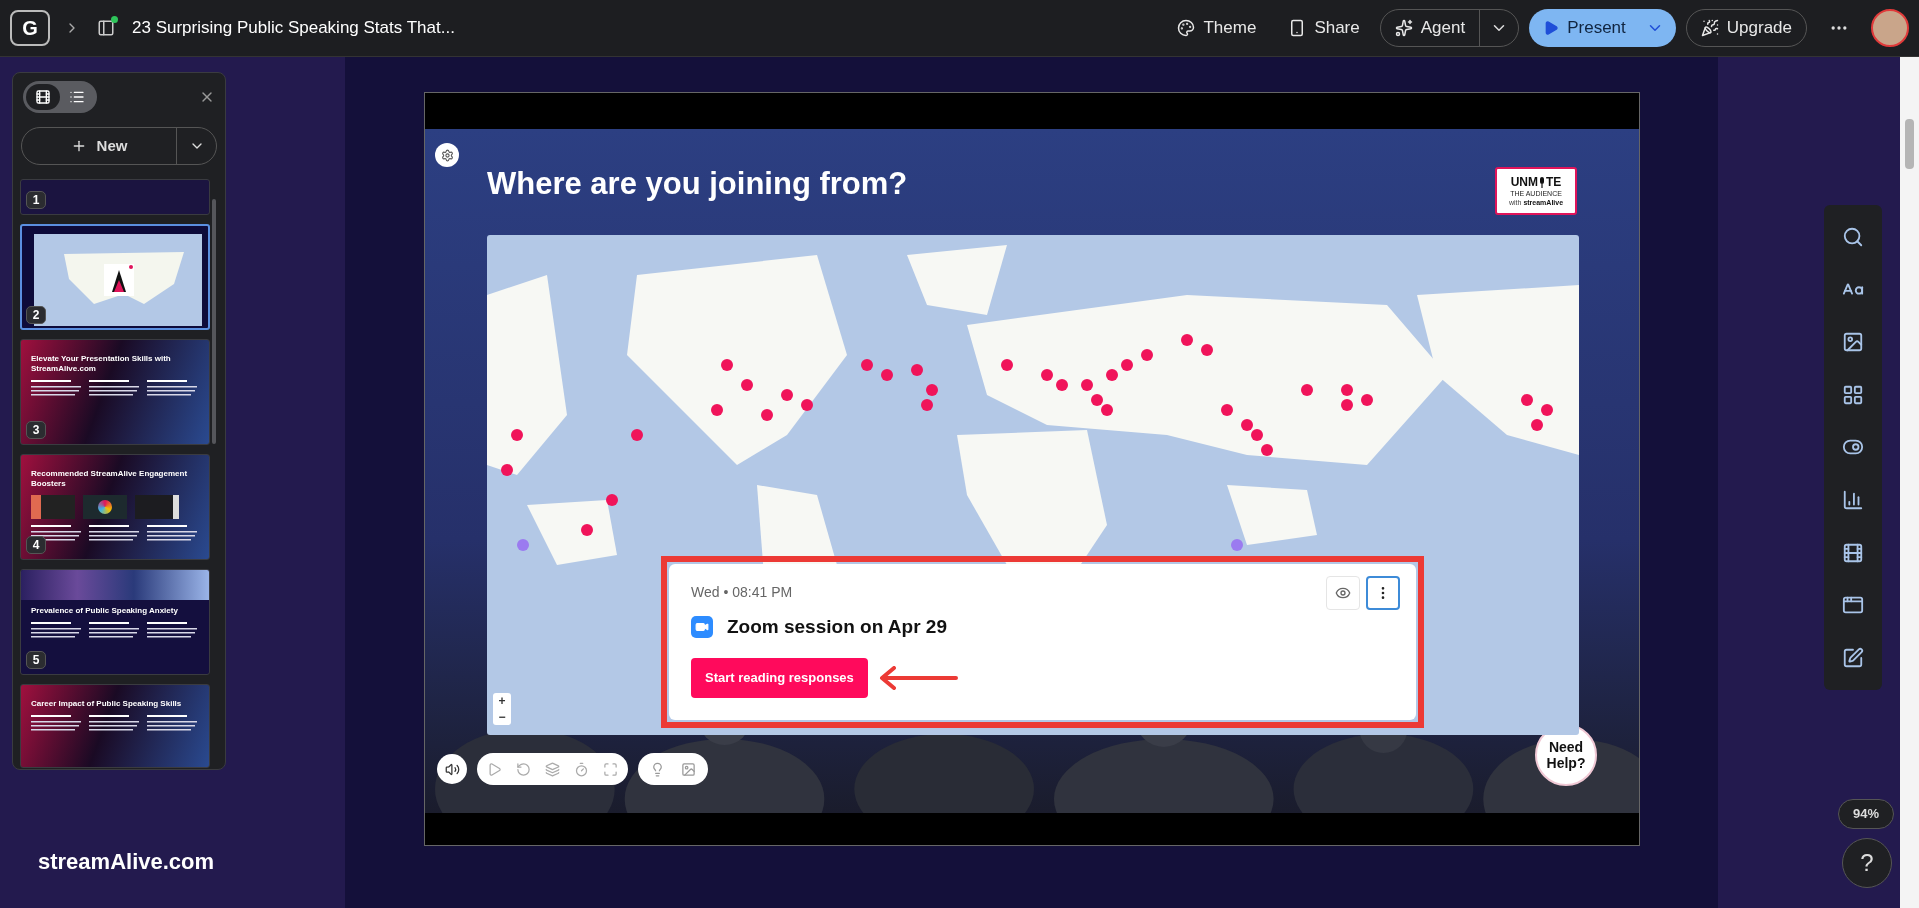 The height and width of the screenshot is (908, 1919). What do you see at coordinates (1186, 28) in the screenshot?
I see `palette-icon` at bounding box center [1186, 28].